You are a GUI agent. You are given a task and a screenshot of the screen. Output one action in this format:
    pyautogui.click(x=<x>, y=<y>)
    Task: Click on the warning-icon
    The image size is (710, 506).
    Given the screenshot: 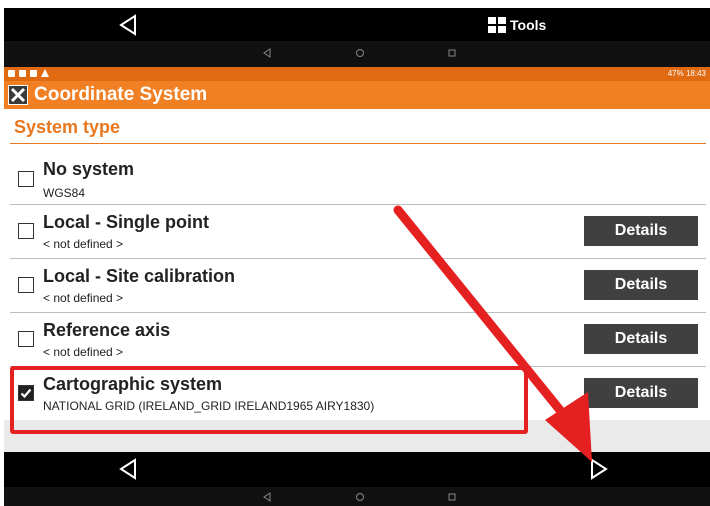 What is the action you would take?
    pyautogui.click(x=45, y=73)
    